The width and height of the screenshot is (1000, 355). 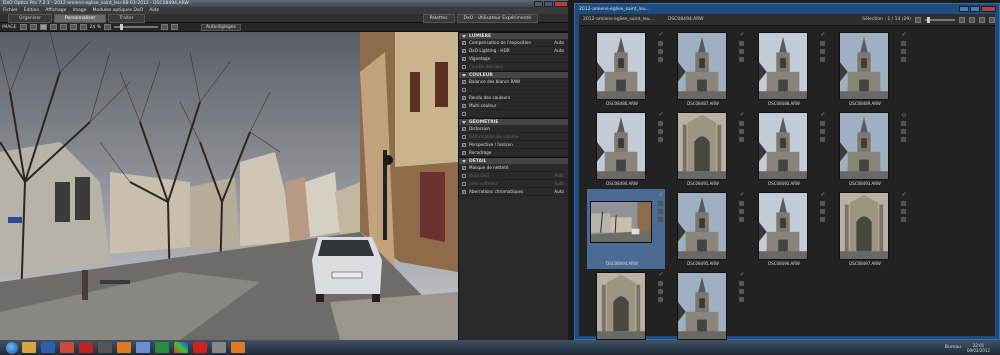 I want to click on palette-row: ✓ Multi-couleur, so click(x=513, y=106).